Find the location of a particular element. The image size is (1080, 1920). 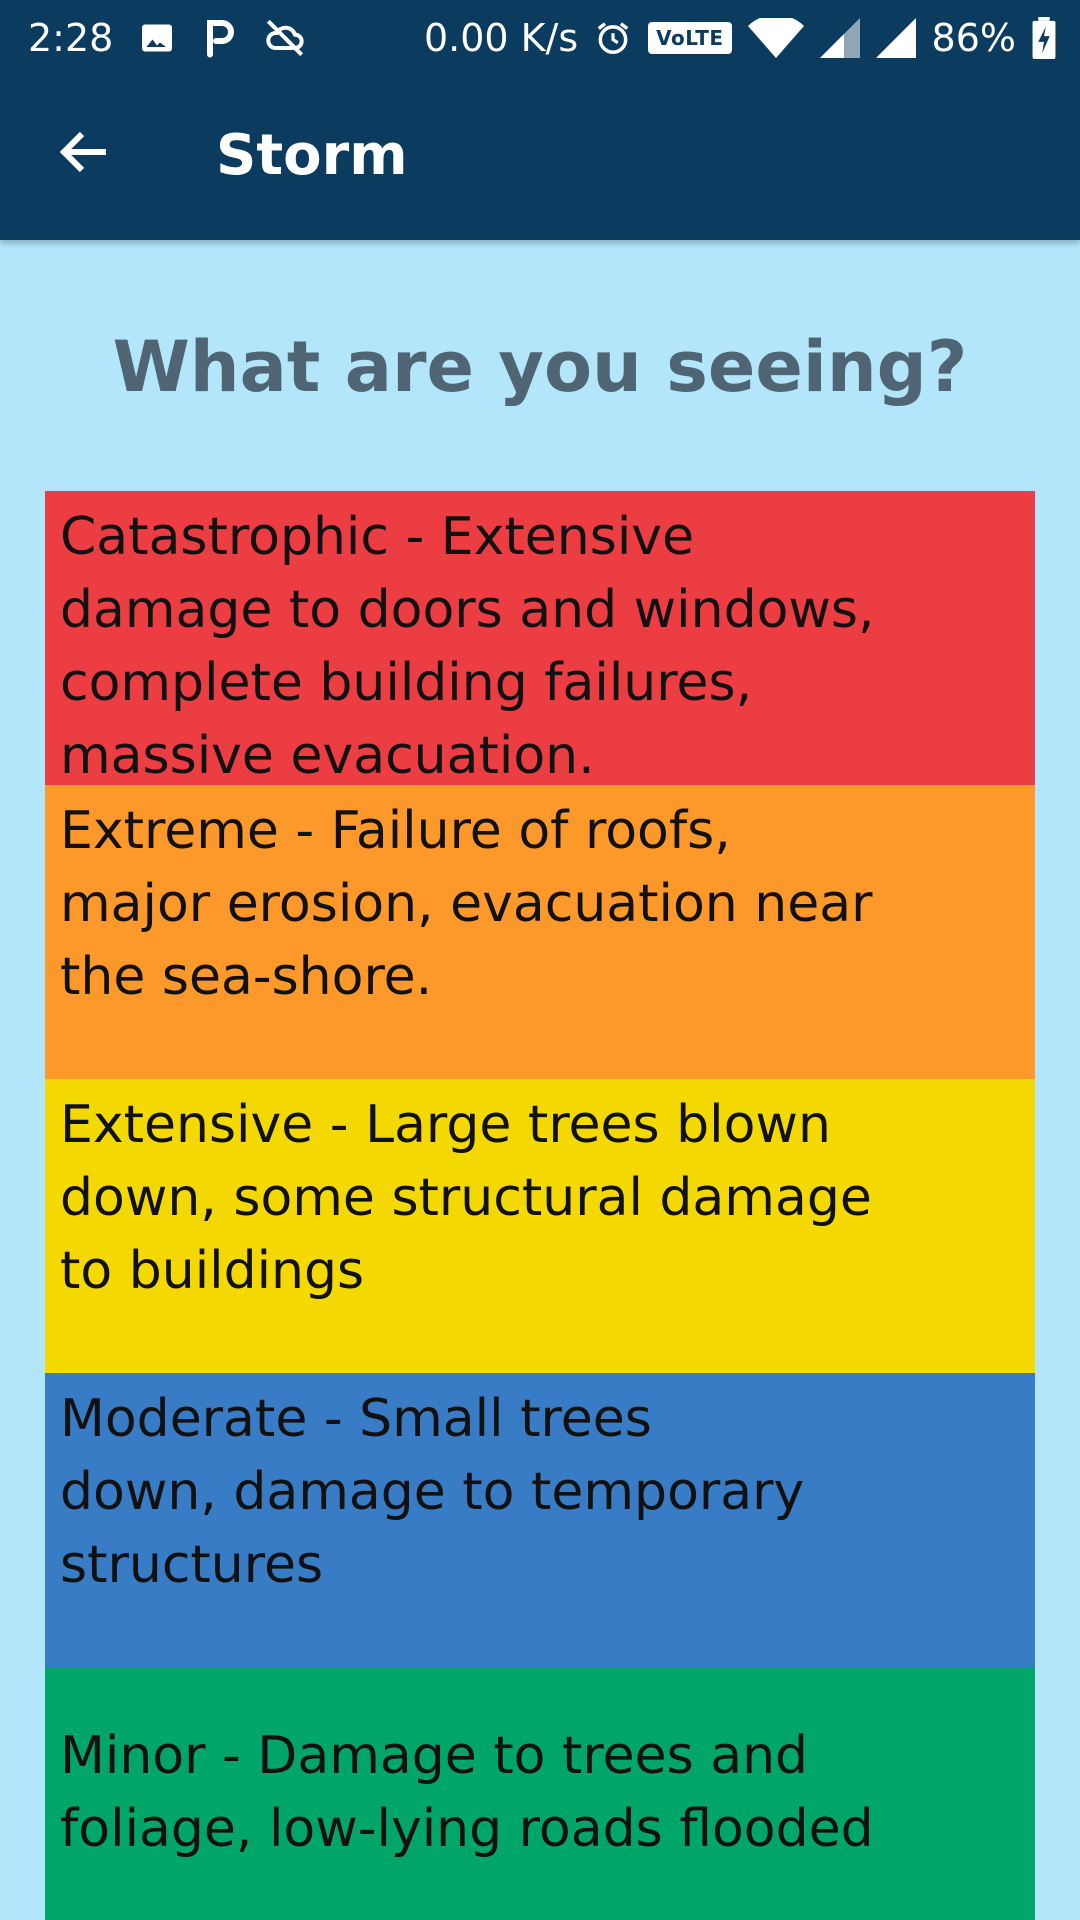

arrow-back-icon is located at coordinates (84, 154).